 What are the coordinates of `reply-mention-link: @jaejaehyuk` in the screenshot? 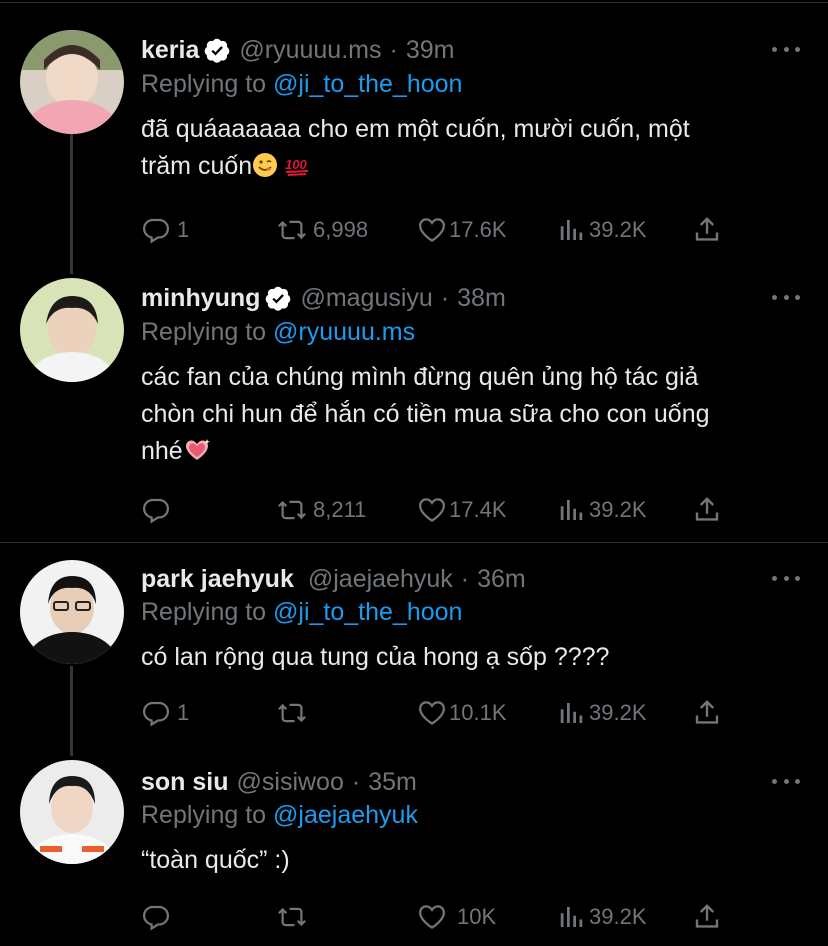 It's located at (345, 815).